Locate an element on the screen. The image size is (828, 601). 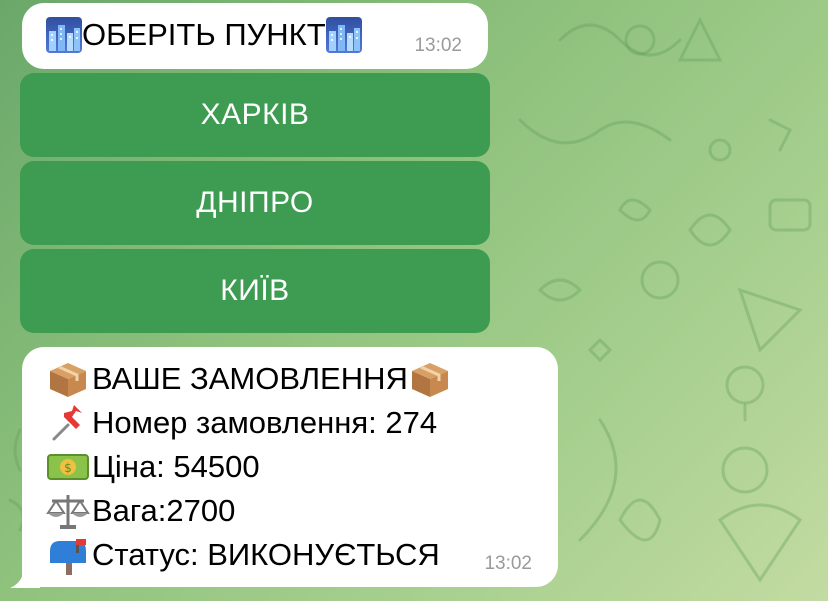
city-button-dnipro: ДНІПРО is located at coordinates (255, 203).